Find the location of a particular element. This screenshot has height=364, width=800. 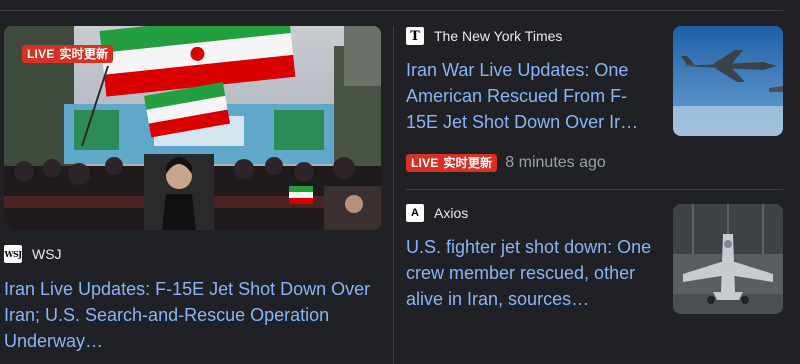

source-name: The New York Times is located at coordinates (498, 36).